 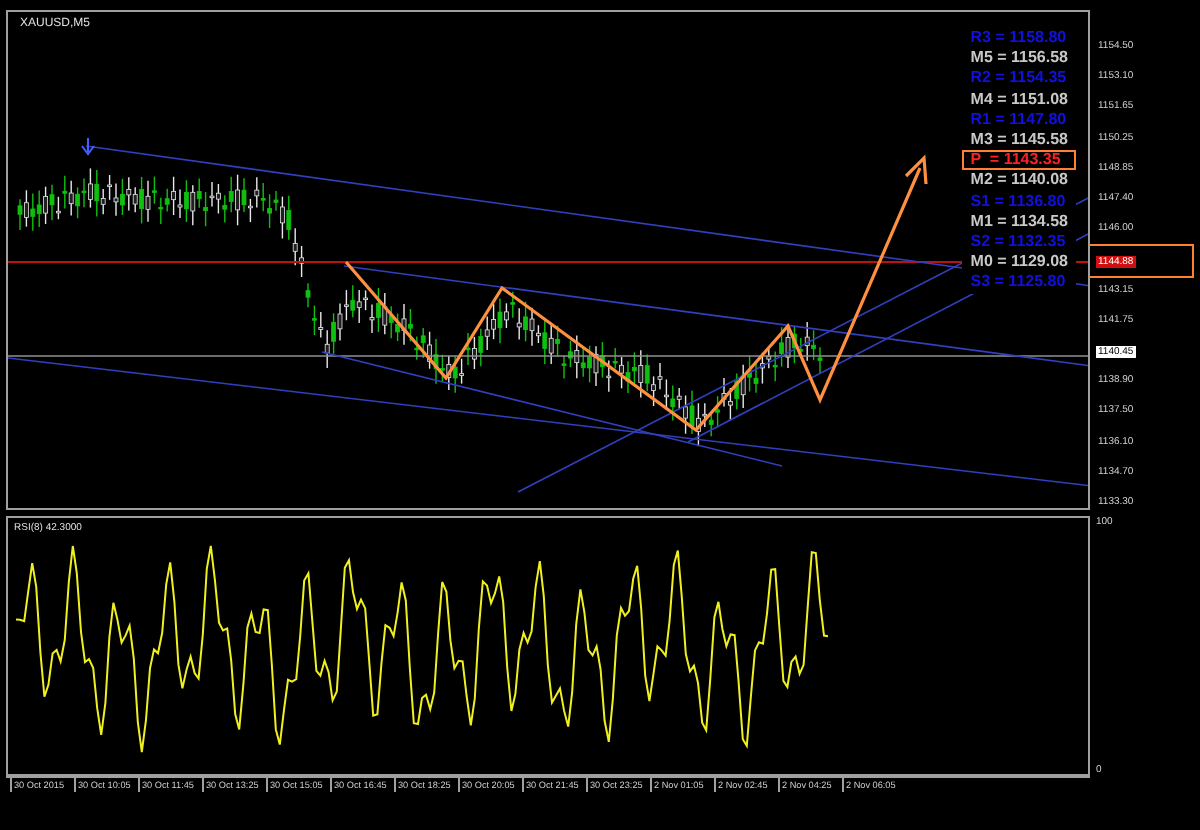 I want to click on arrow-icon, so click(x=88, y=146).